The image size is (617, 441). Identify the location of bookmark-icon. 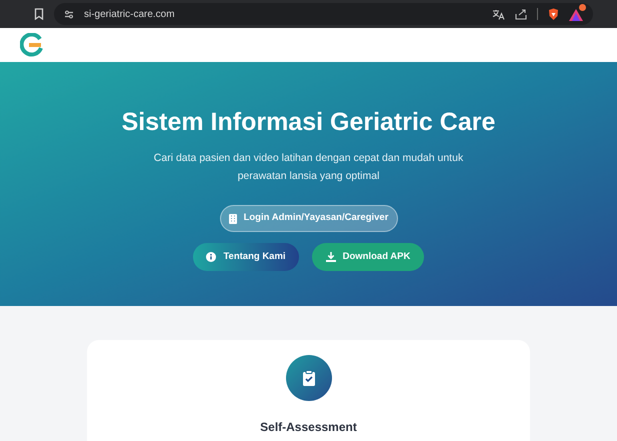
(39, 14).